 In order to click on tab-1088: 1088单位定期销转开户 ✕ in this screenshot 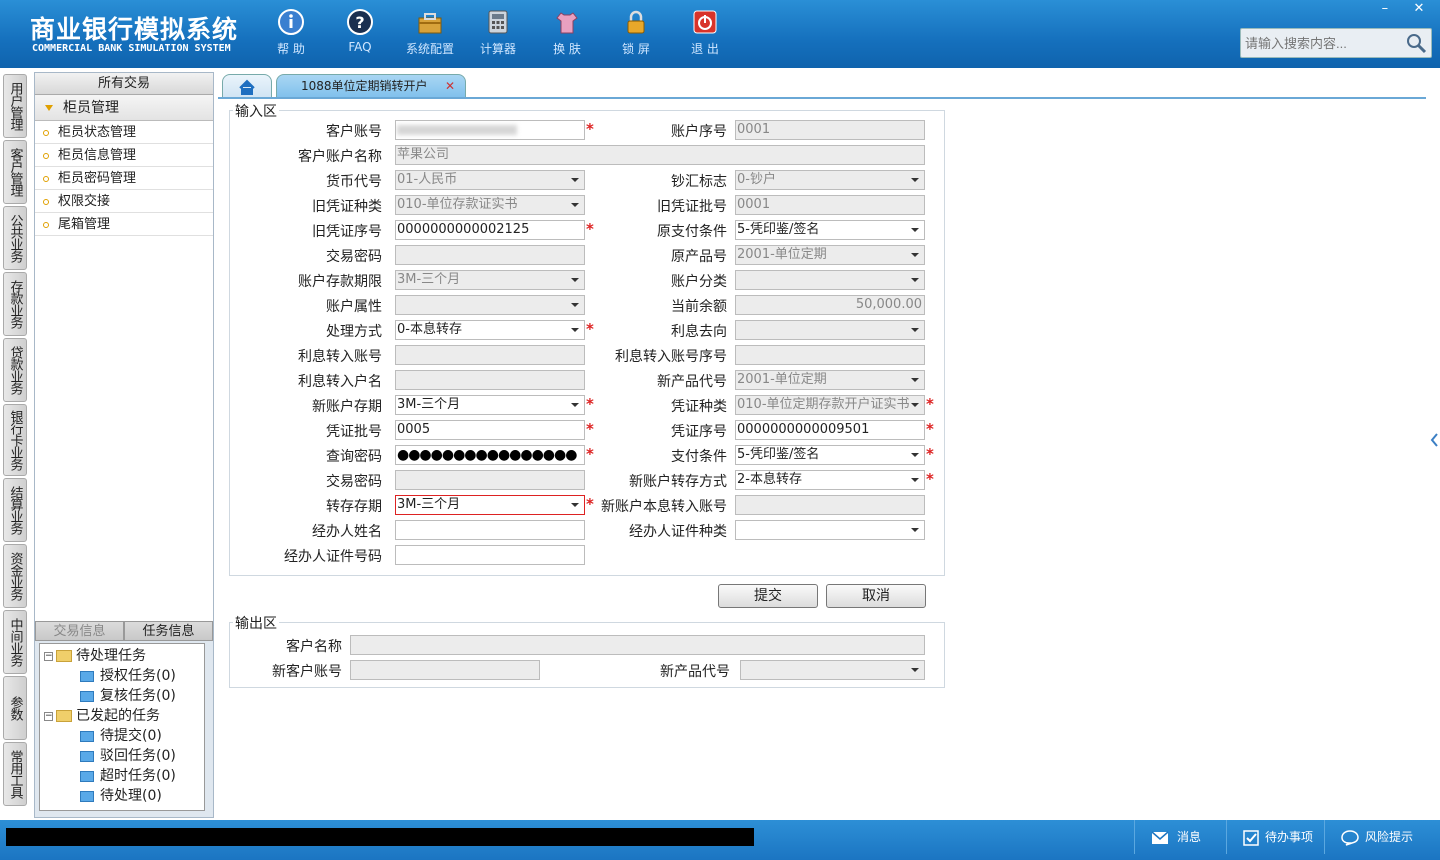, I will do `click(371, 86)`.